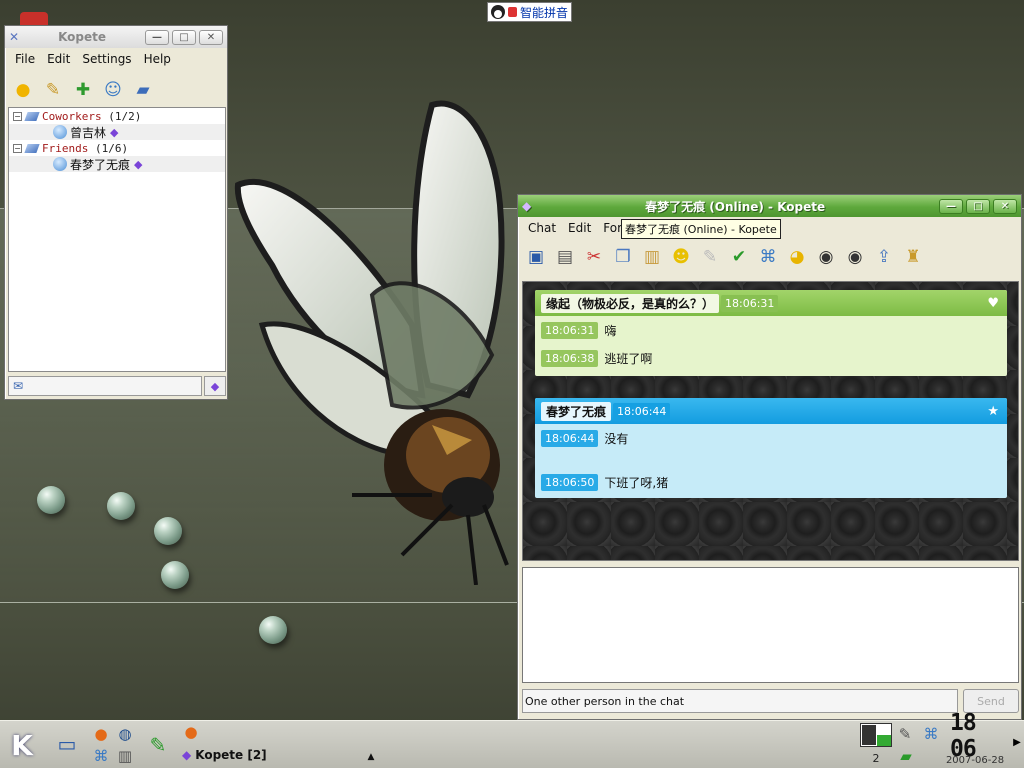  What do you see at coordinates (565, 257) in the screenshot?
I see `print-icon: ▤` at bounding box center [565, 257].